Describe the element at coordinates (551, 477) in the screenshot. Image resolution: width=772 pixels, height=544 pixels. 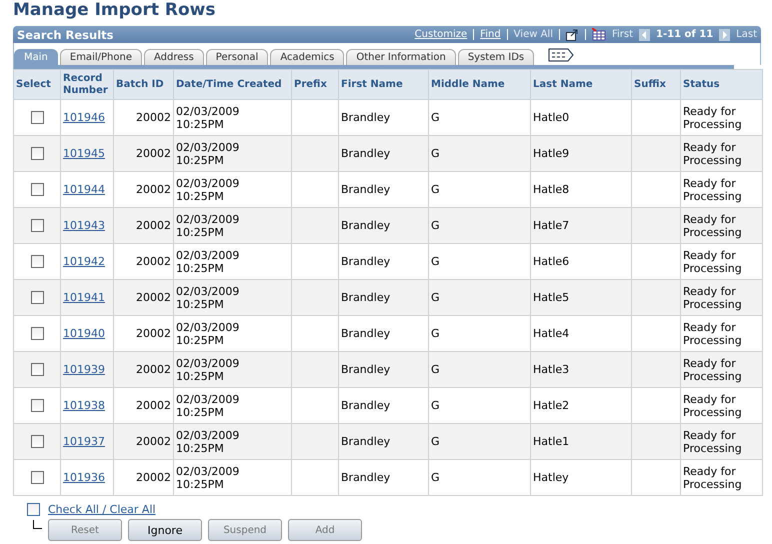
I see `table-cell: Hatley` at that location.